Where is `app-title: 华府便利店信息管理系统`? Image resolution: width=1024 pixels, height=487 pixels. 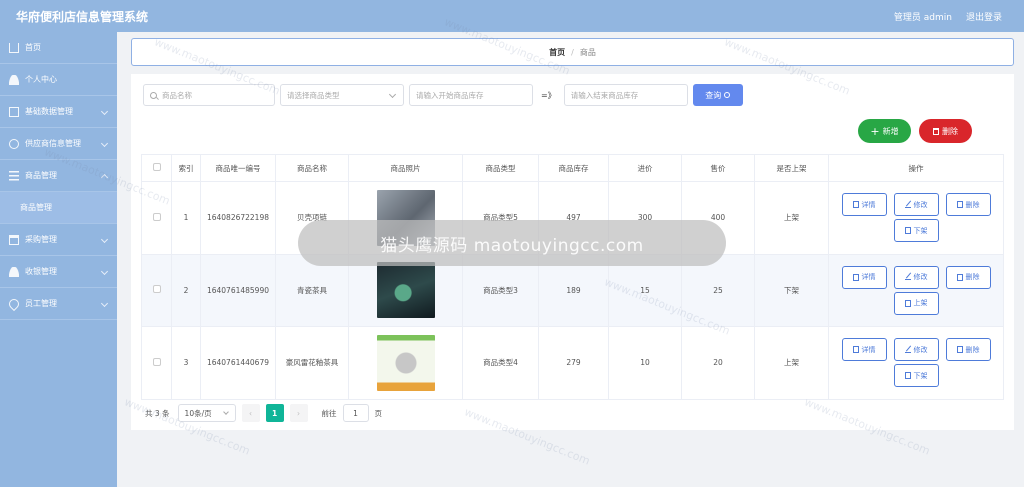 app-title: 华府便利店信息管理系统 is located at coordinates (82, 16).